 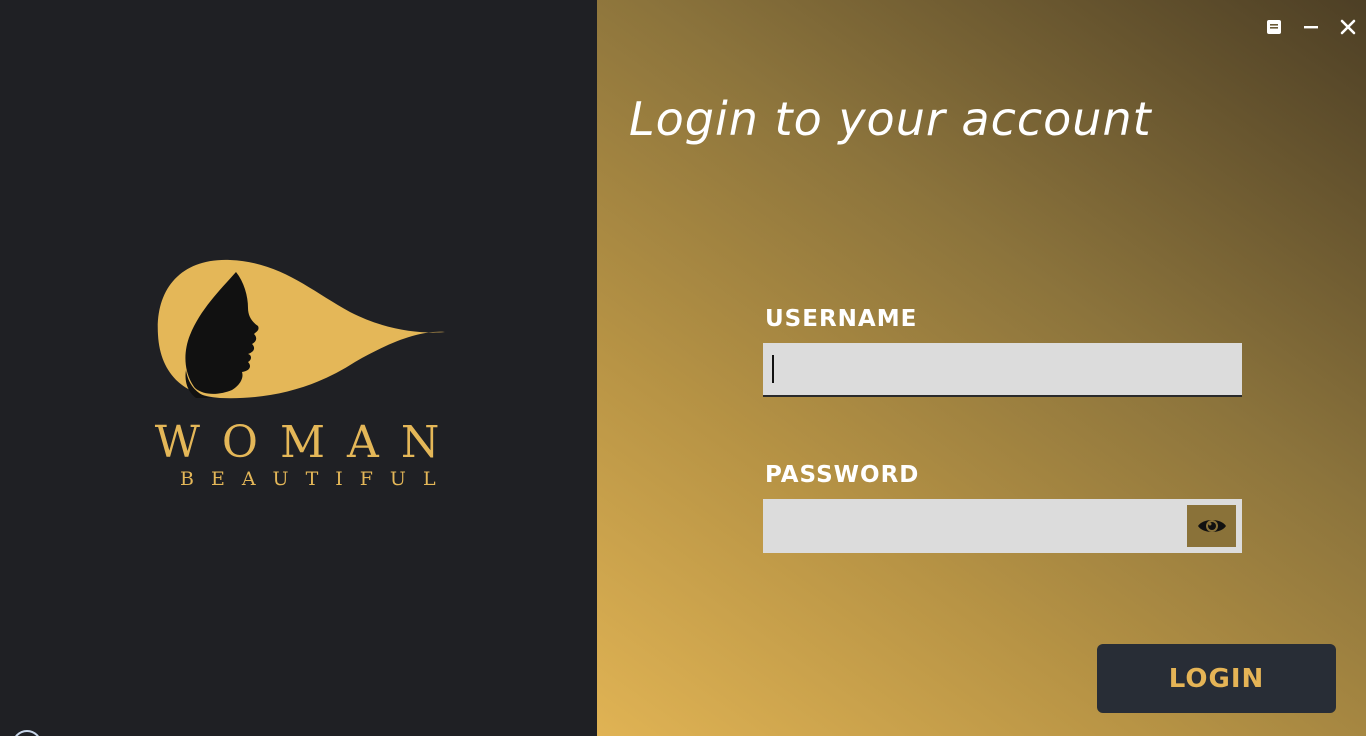 What do you see at coordinates (890, 119) in the screenshot?
I see `login-title: Login to your account` at bounding box center [890, 119].